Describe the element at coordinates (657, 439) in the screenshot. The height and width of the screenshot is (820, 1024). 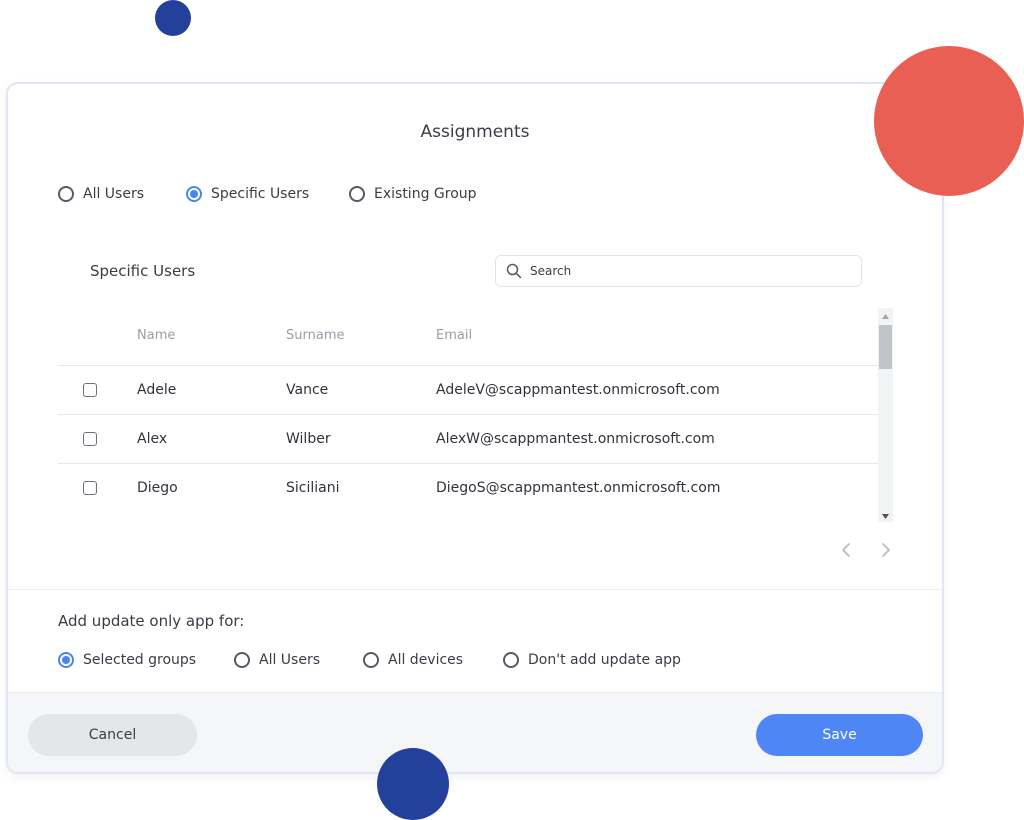
I see `cell-email: AlexW@scappmantest.onmicrosoft.com` at that location.